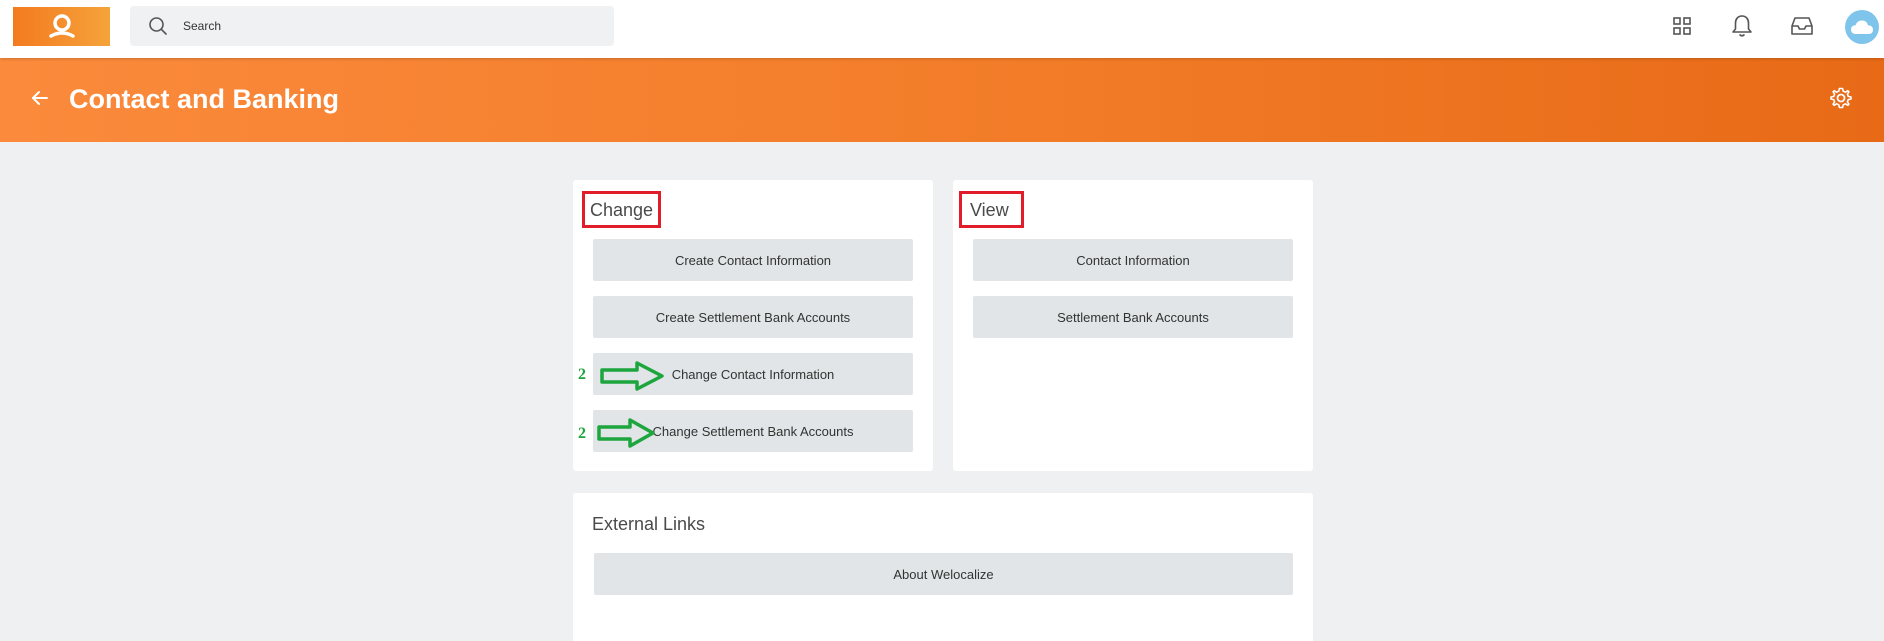  I want to click on cloud-icon, so click(1862, 27).